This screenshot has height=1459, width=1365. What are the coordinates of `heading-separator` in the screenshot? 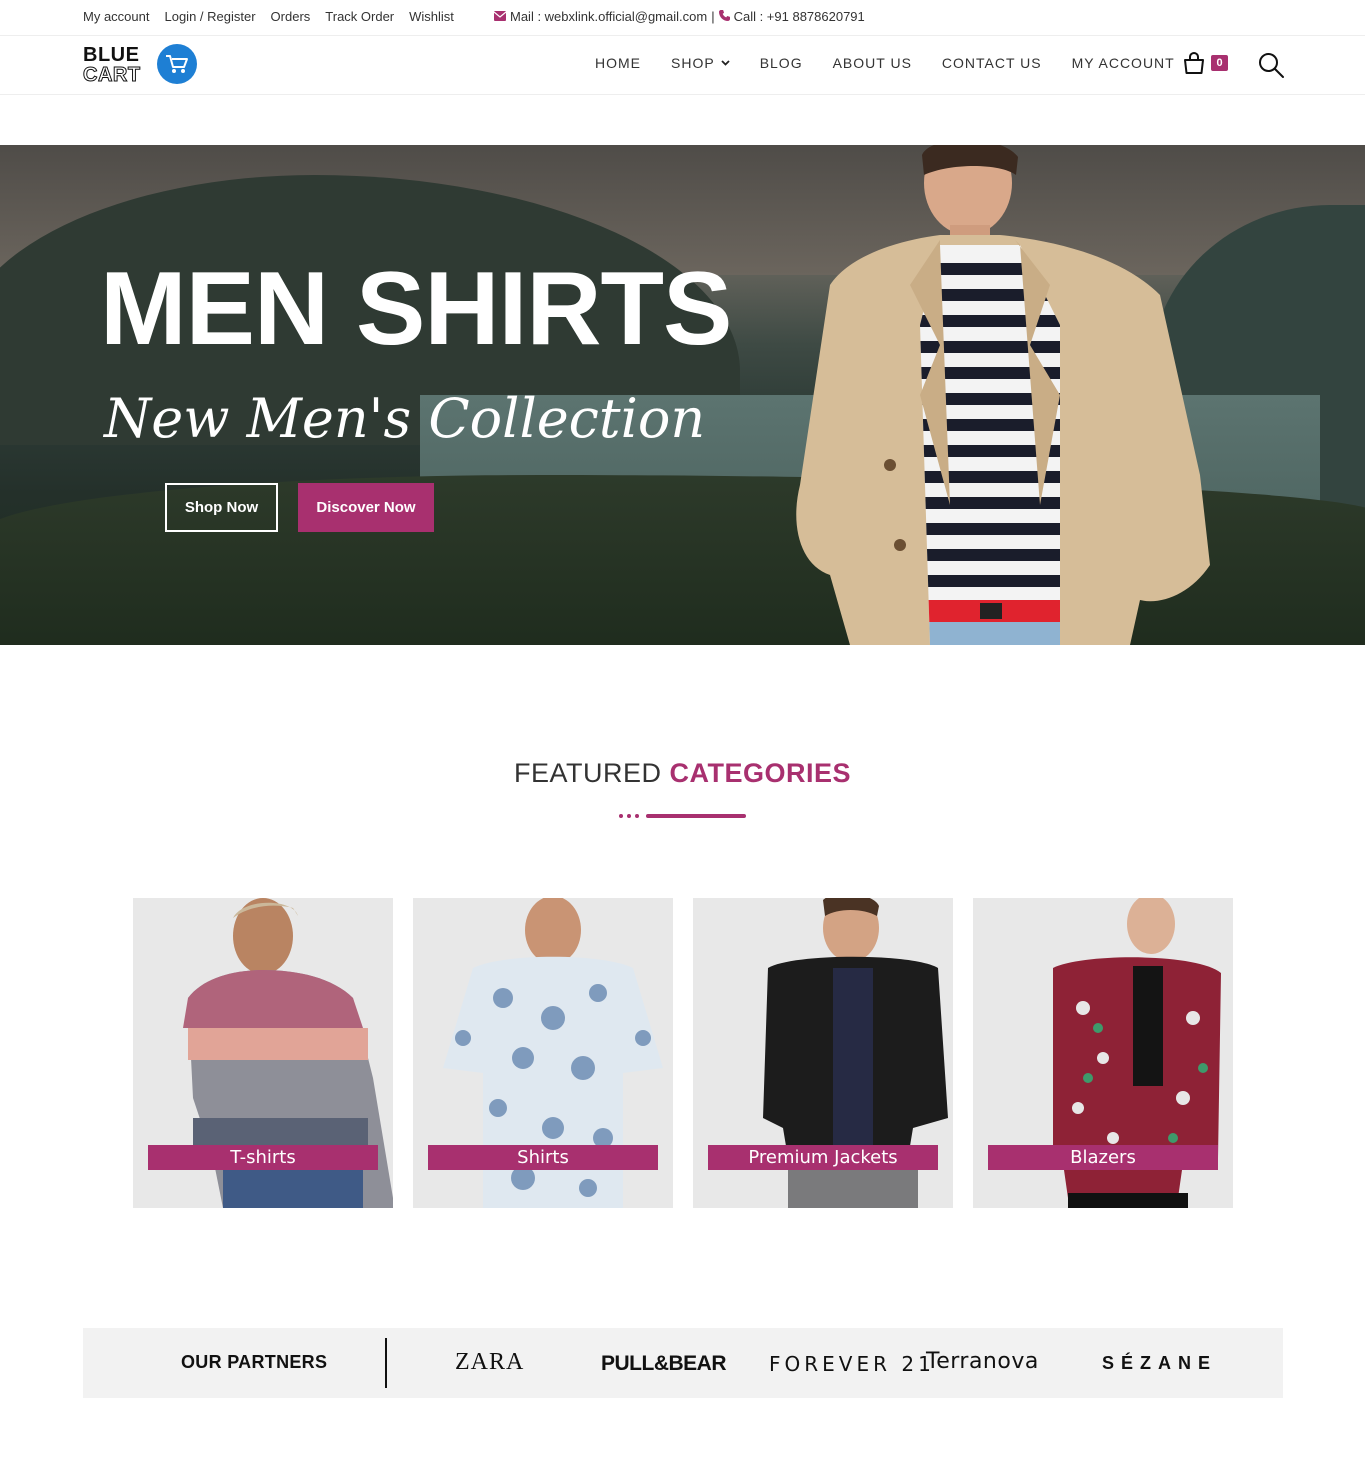 It's located at (684, 816).